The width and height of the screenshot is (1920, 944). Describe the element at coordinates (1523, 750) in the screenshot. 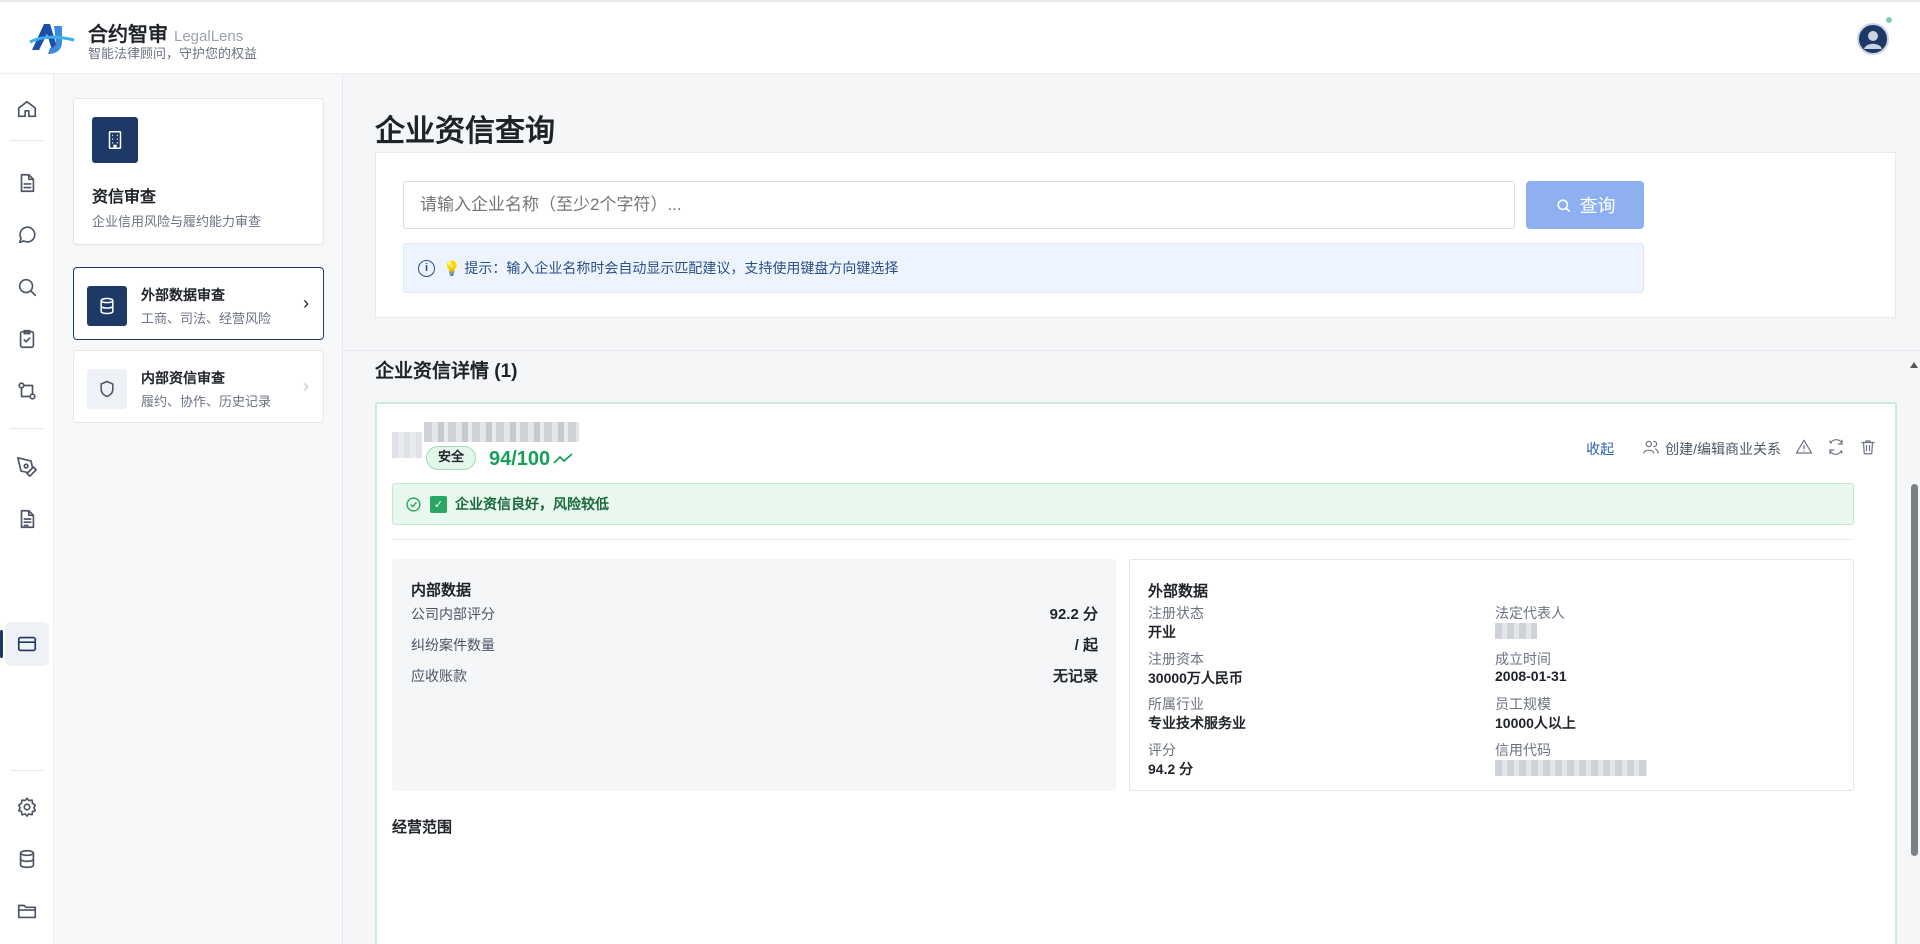

I see `credit-code-label: 信用代码` at that location.